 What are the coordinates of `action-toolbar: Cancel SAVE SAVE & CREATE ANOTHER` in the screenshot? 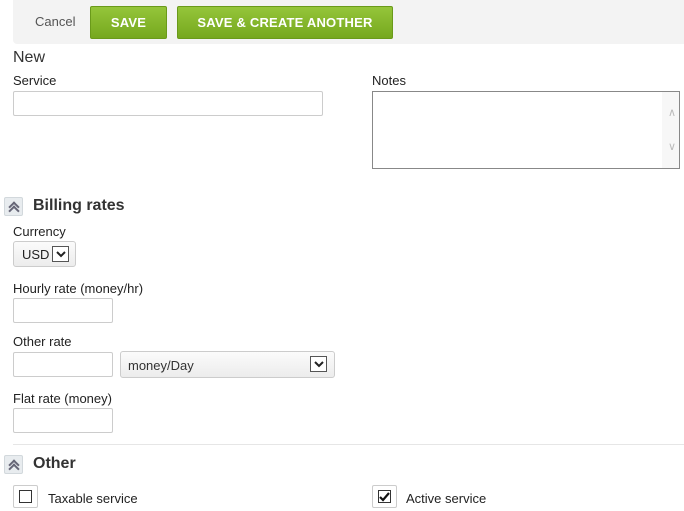 It's located at (348, 22).